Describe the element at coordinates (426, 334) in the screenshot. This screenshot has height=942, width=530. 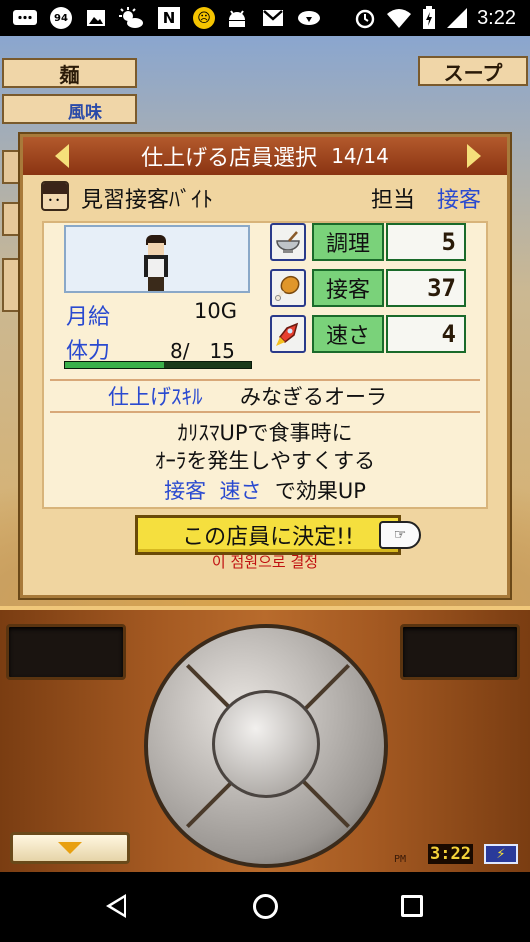
I see `stat-value: 4` at that location.